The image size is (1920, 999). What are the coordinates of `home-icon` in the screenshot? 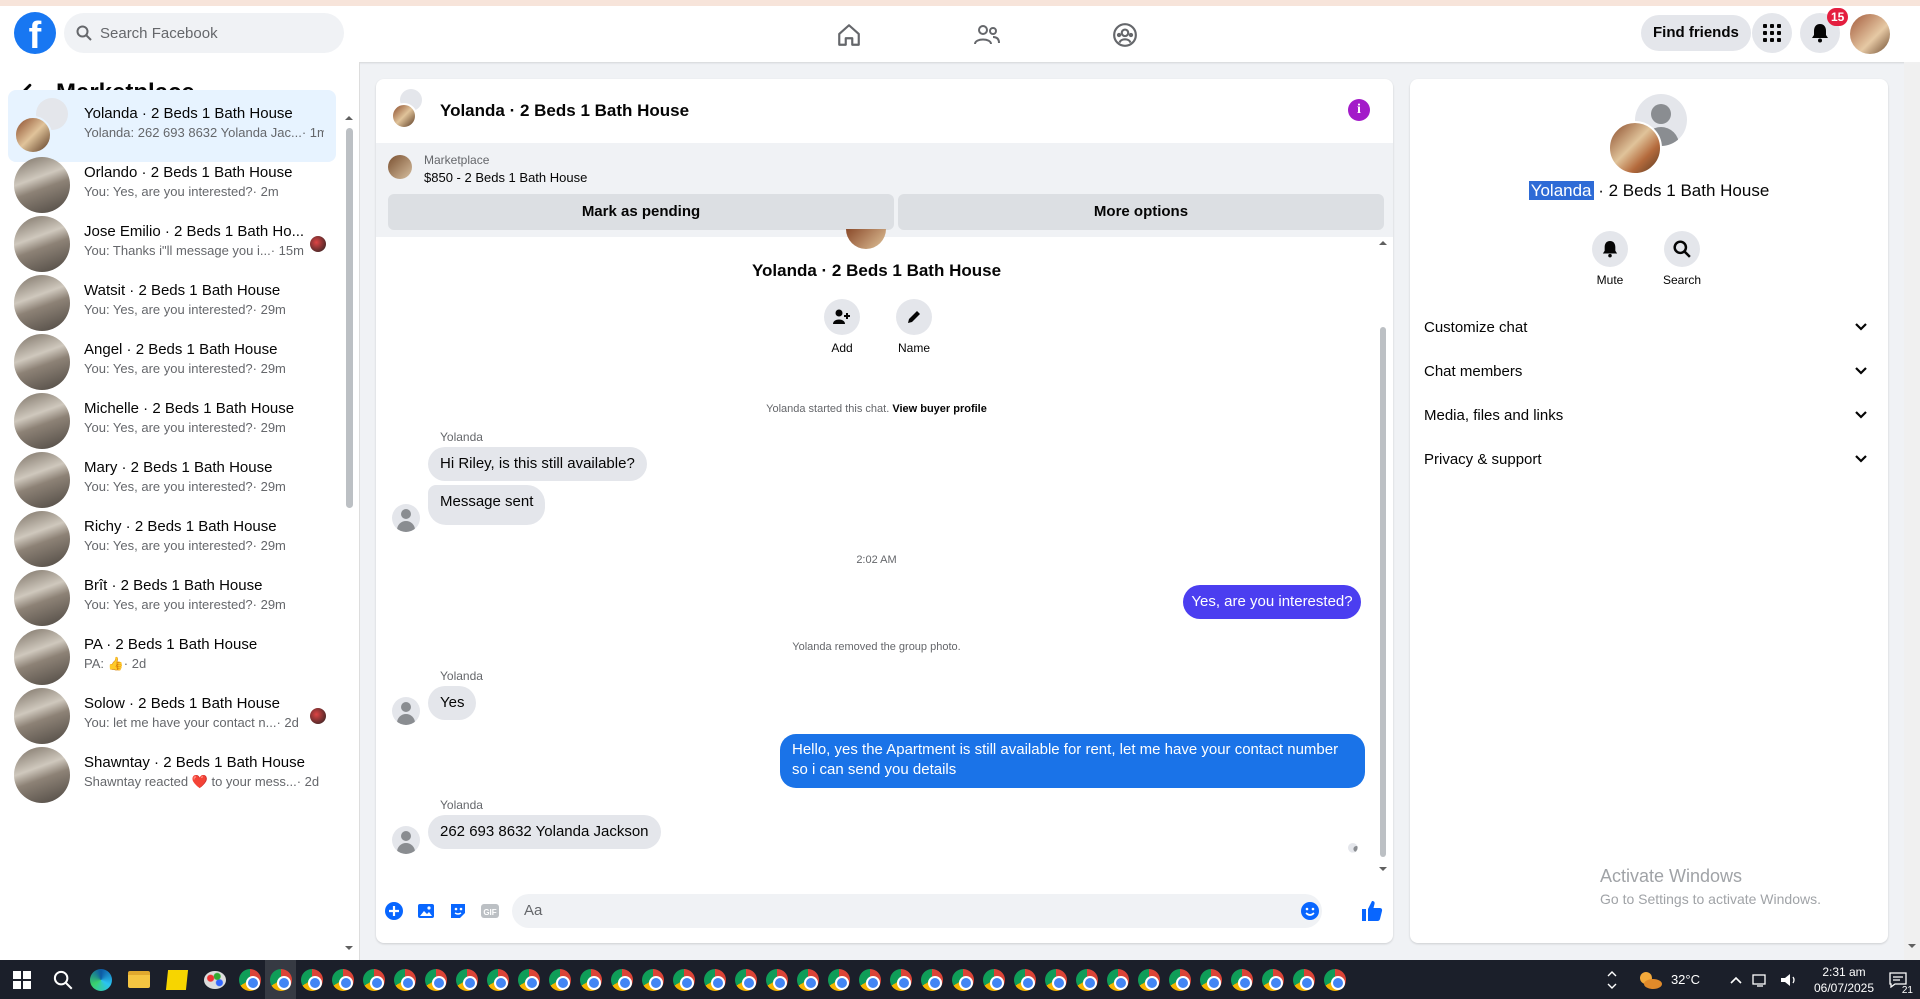 It's located at (849, 35).